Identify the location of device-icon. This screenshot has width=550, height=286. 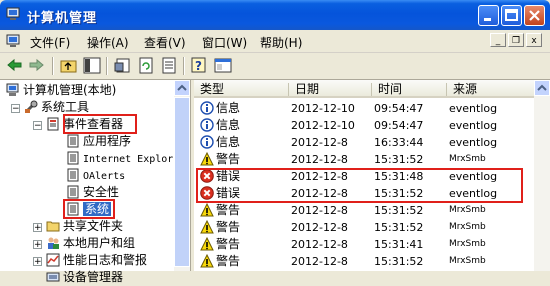
(53, 277).